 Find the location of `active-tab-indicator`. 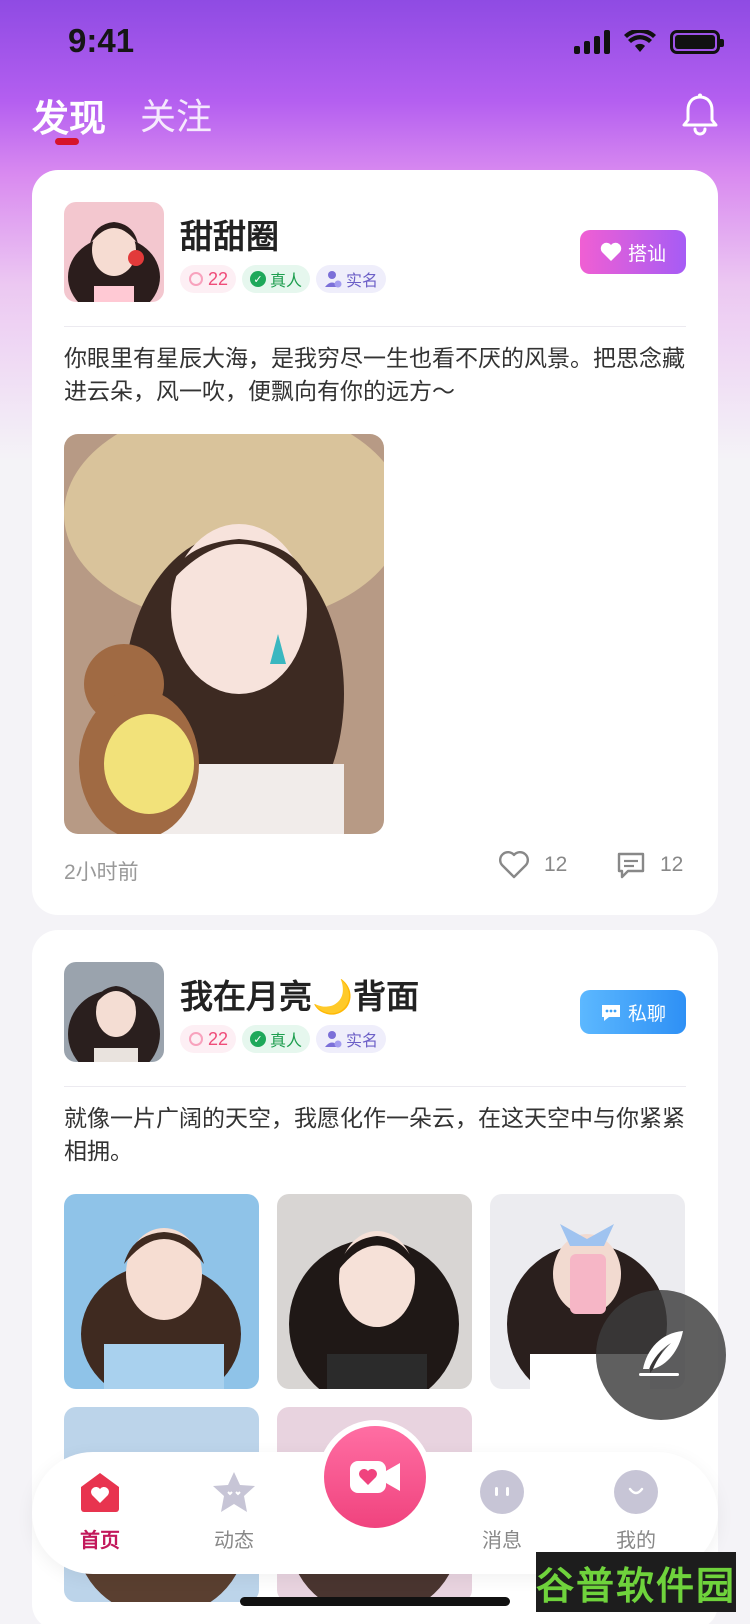

active-tab-indicator is located at coordinates (67, 141).